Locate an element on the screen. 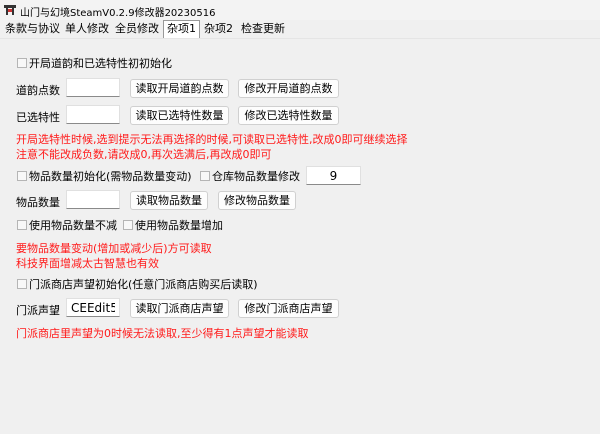 The width and height of the screenshot is (600, 434). init-daoyun-checkbox is located at coordinates (22, 63).